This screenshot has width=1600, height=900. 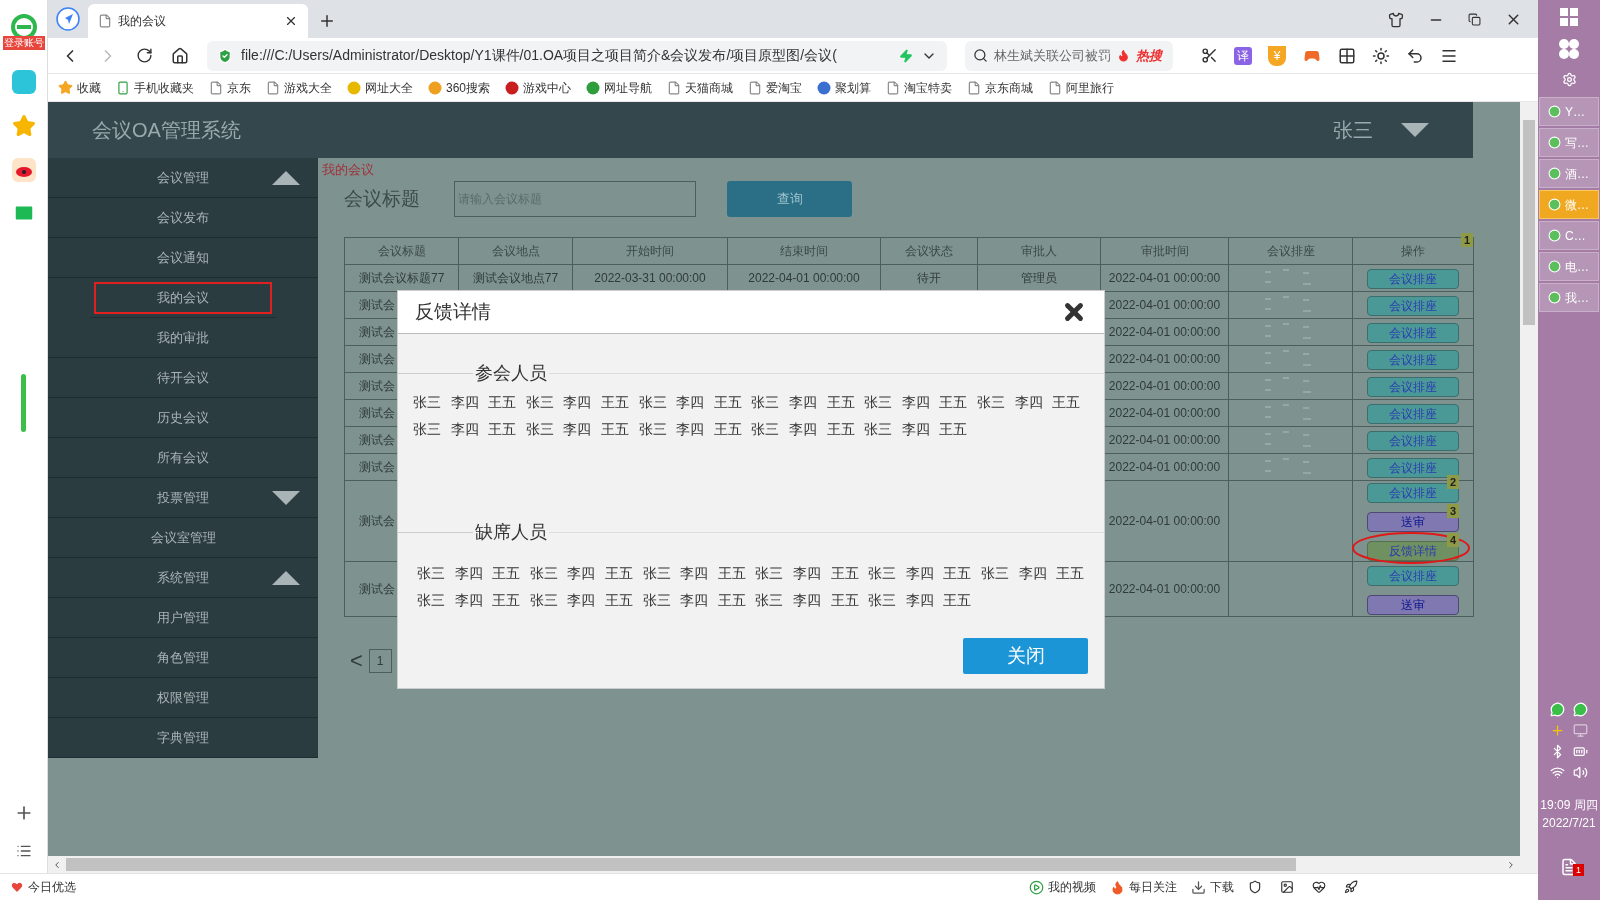 I want to click on bookmark-link: 游戏大全, so click(x=299, y=87).